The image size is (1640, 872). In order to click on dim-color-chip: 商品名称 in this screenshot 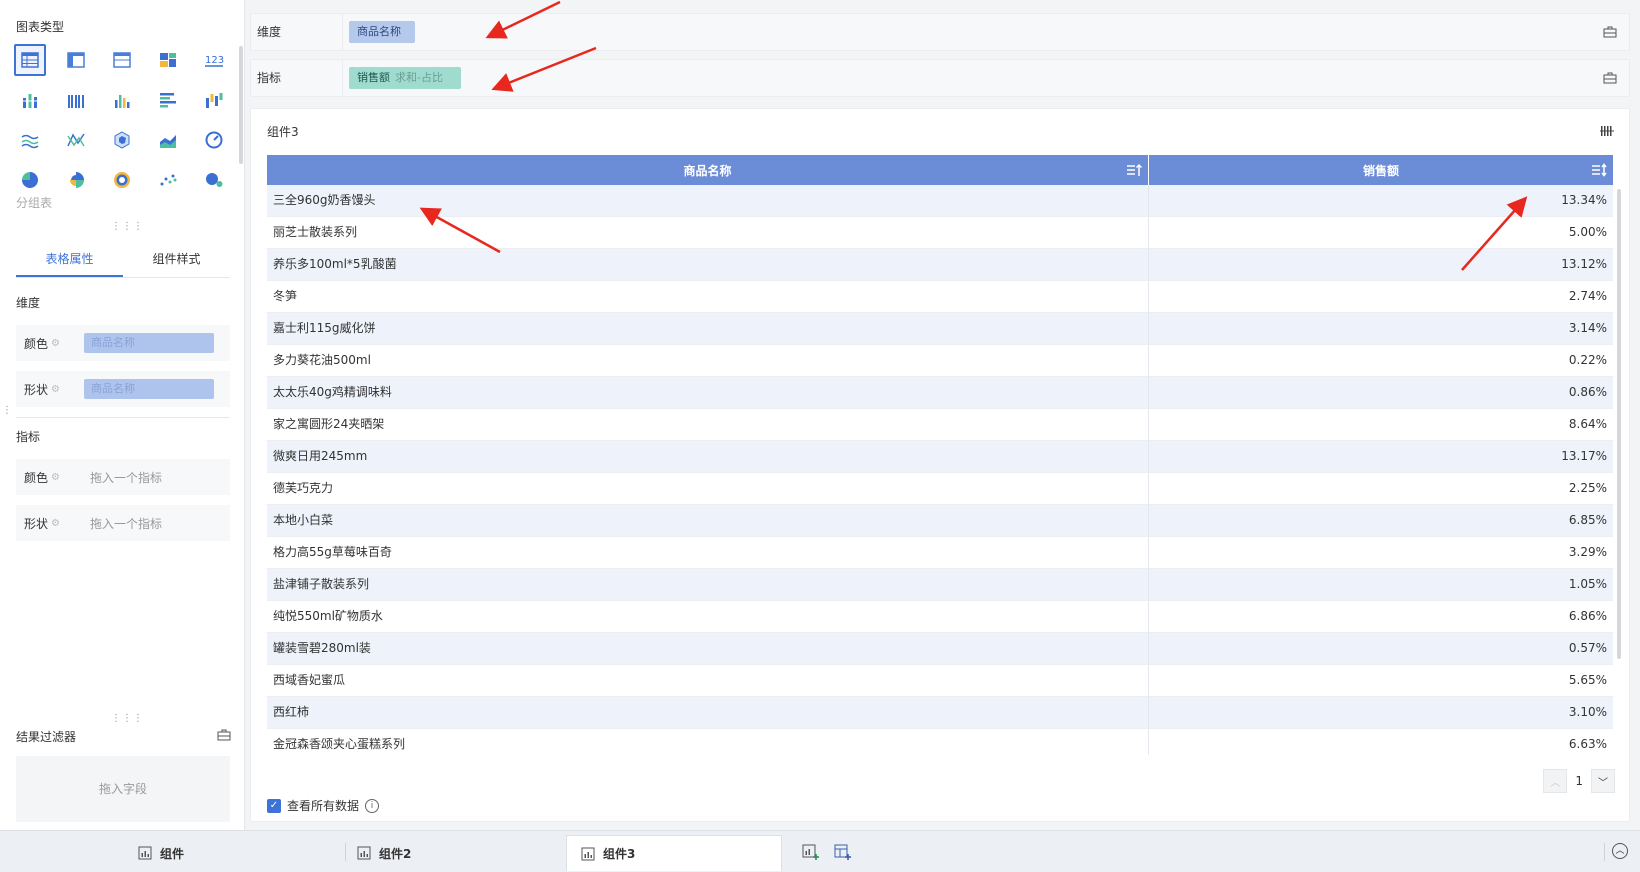, I will do `click(149, 343)`.